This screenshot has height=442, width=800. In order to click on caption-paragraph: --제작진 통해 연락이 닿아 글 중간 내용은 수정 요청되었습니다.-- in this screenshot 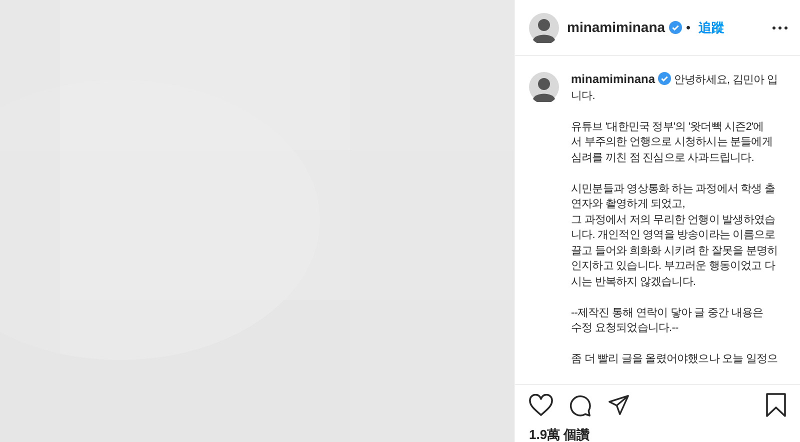, I will do `click(667, 321)`.